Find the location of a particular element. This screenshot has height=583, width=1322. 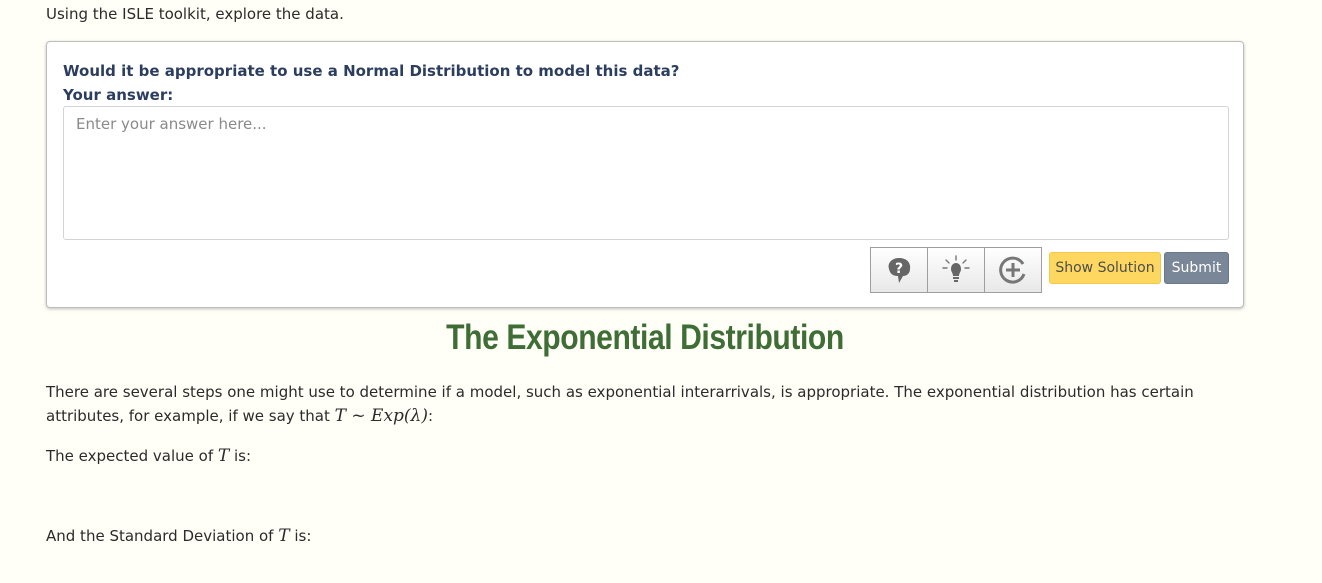

lightbulb-icon is located at coordinates (956, 268).